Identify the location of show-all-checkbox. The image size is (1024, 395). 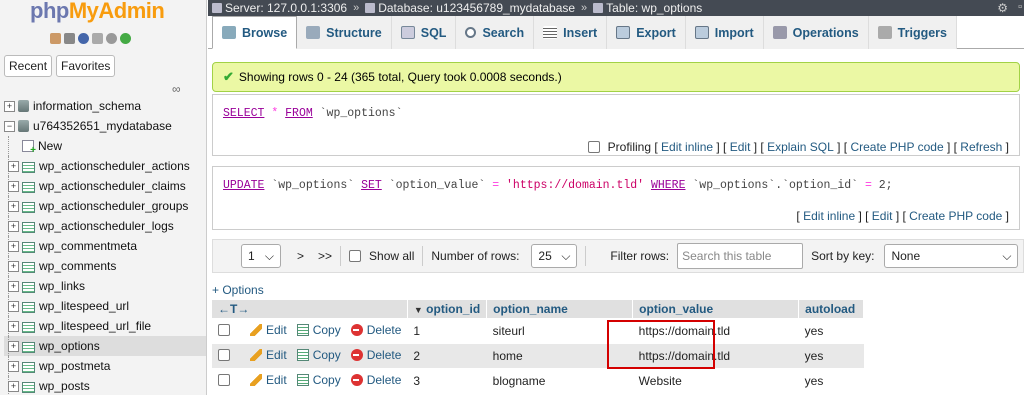
(355, 256).